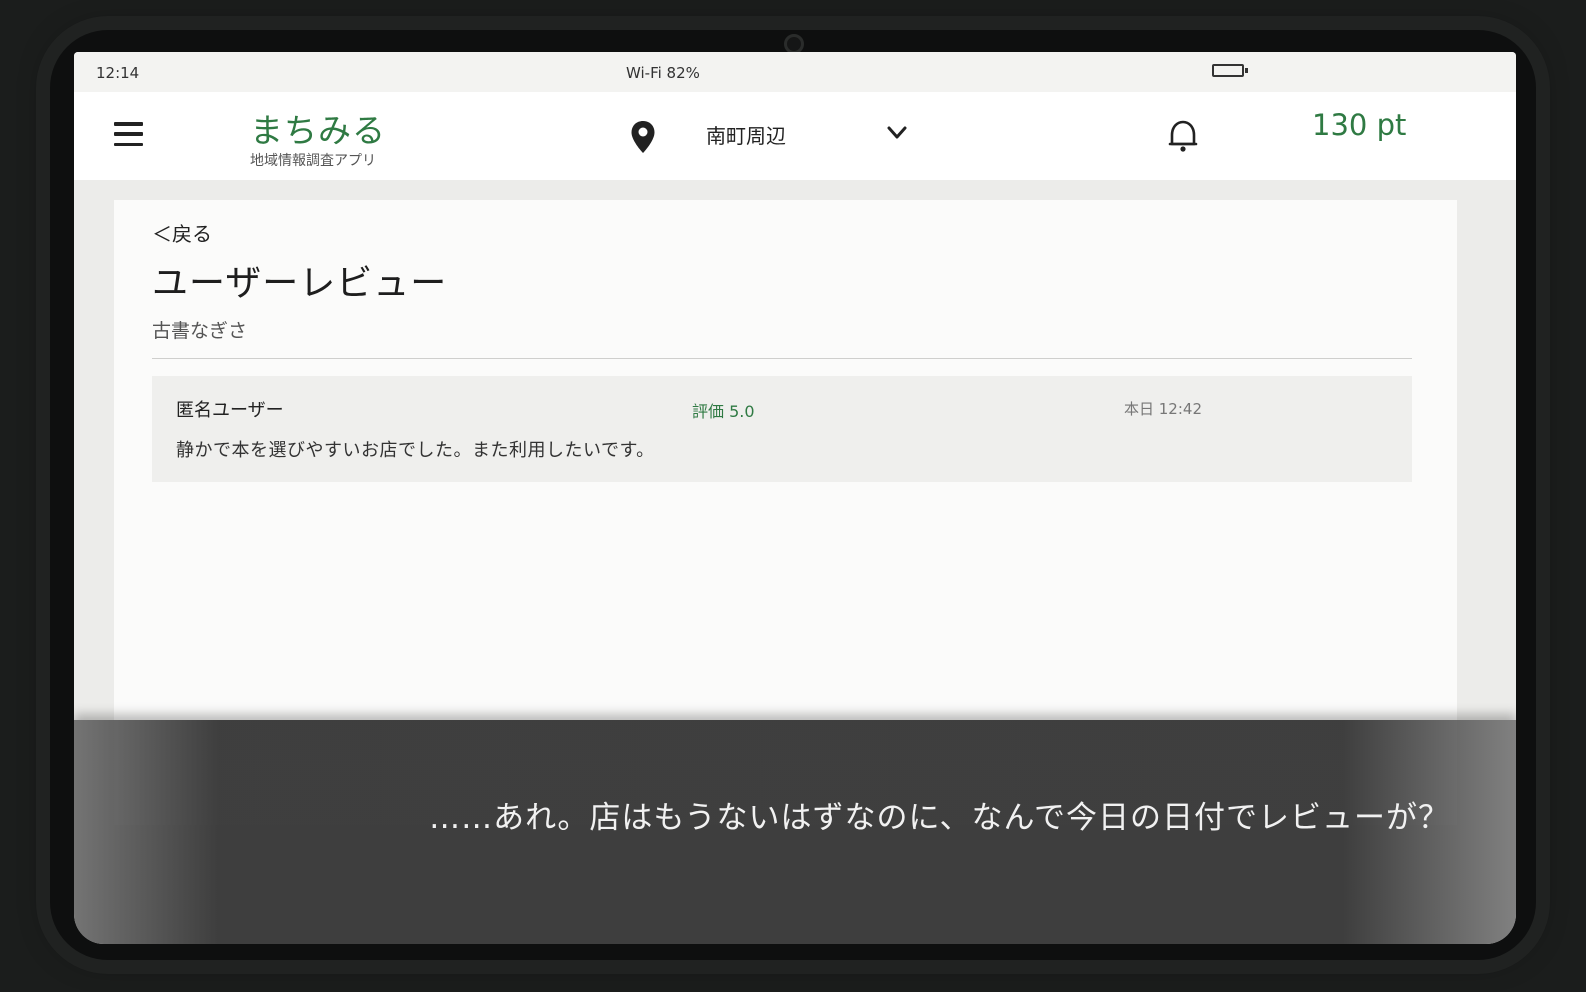  I want to click on app-subtitle: 地域情報調査アプリ, so click(313, 161).